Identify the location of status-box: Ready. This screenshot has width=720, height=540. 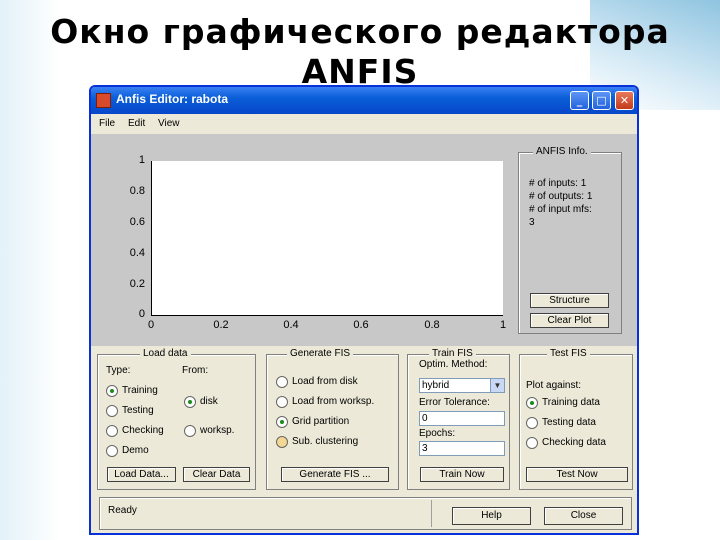
(267, 513).